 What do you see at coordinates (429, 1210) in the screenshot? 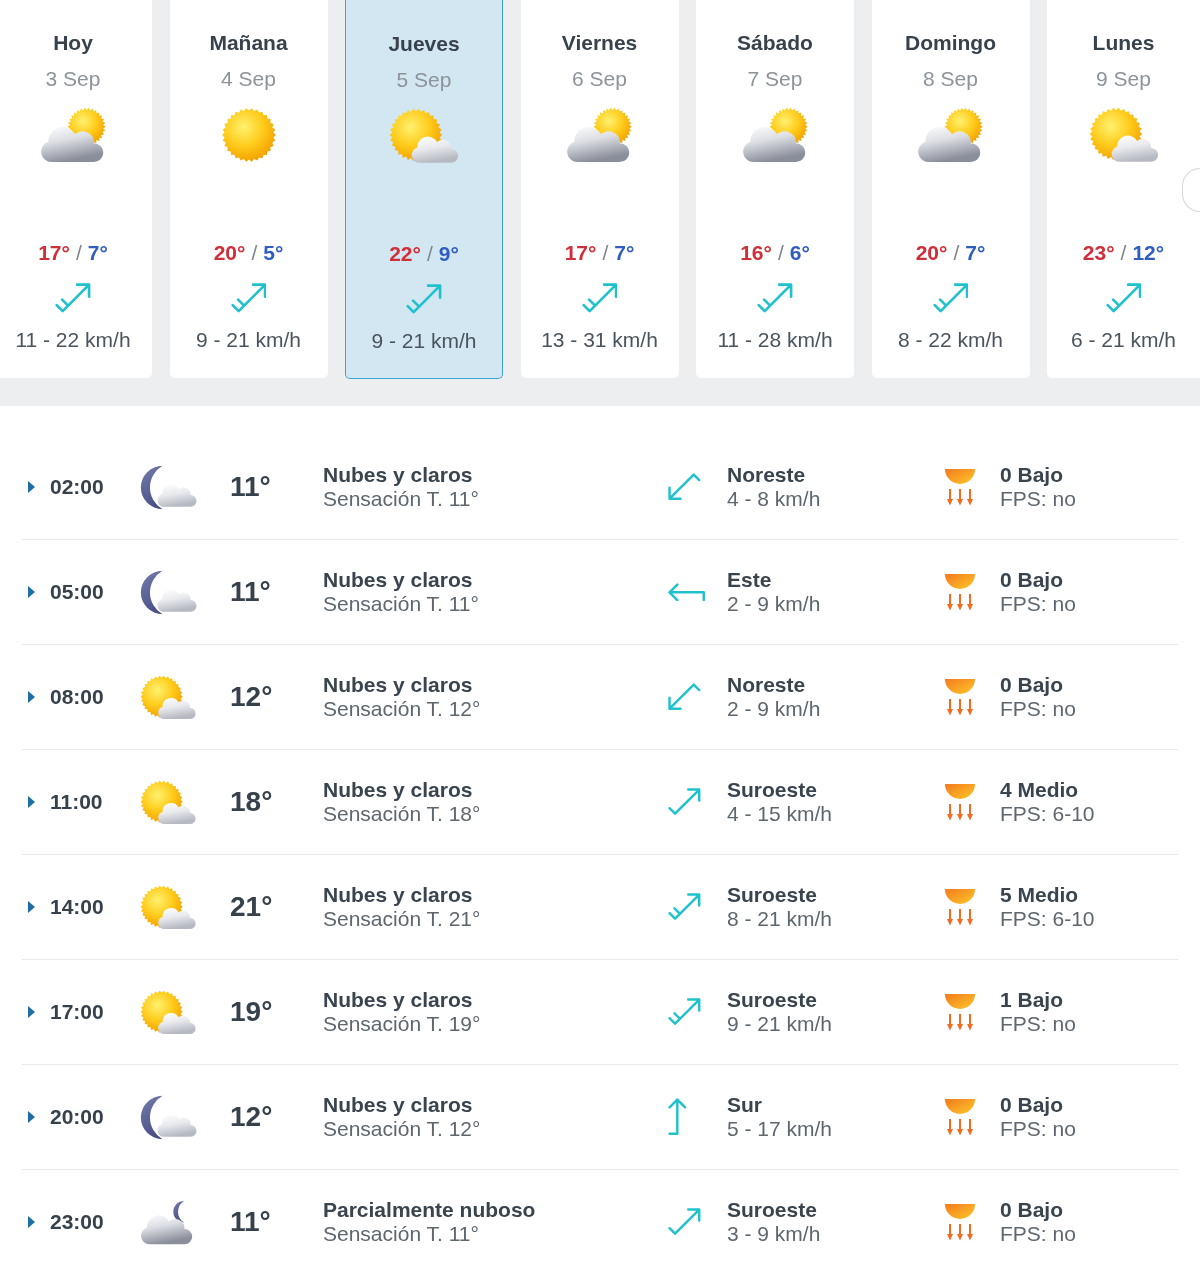
I see `condition-label: Parcialmente nuboso` at bounding box center [429, 1210].